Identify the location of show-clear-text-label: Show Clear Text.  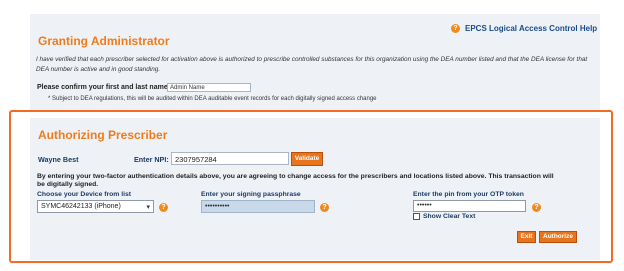
(449, 216).